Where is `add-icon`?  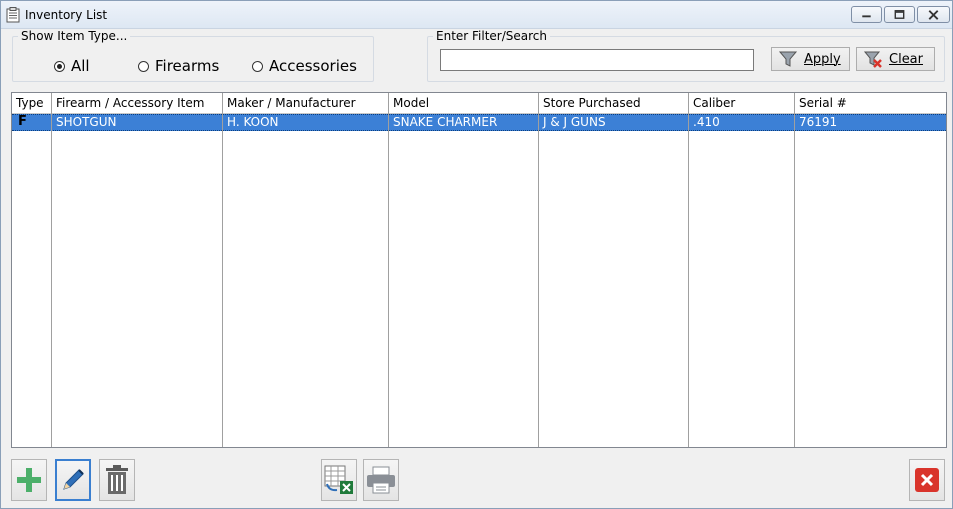
add-icon is located at coordinates (29, 480).